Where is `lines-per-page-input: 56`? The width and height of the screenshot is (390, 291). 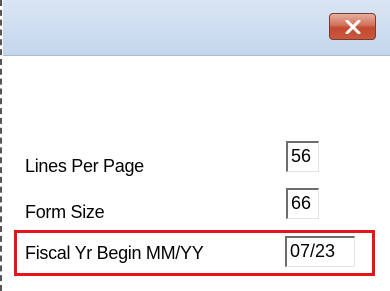 lines-per-page-input: 56 is located at coordinates (302, 156).